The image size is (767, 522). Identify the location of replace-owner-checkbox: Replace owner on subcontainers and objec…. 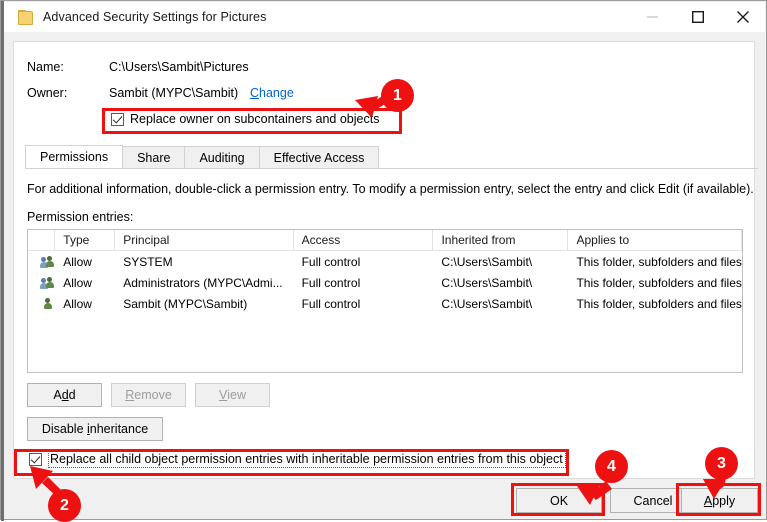
(245, 119).